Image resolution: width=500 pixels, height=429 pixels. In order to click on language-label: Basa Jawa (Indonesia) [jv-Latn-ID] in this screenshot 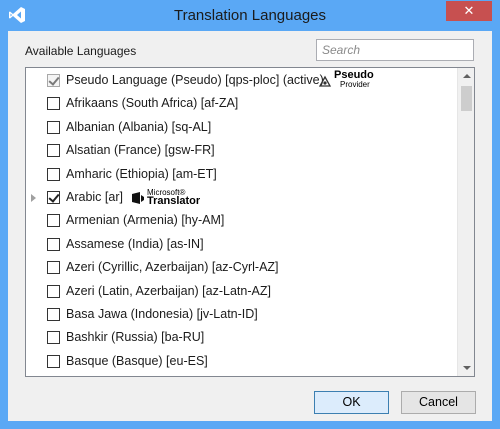, I will do `click(162, 314)`.